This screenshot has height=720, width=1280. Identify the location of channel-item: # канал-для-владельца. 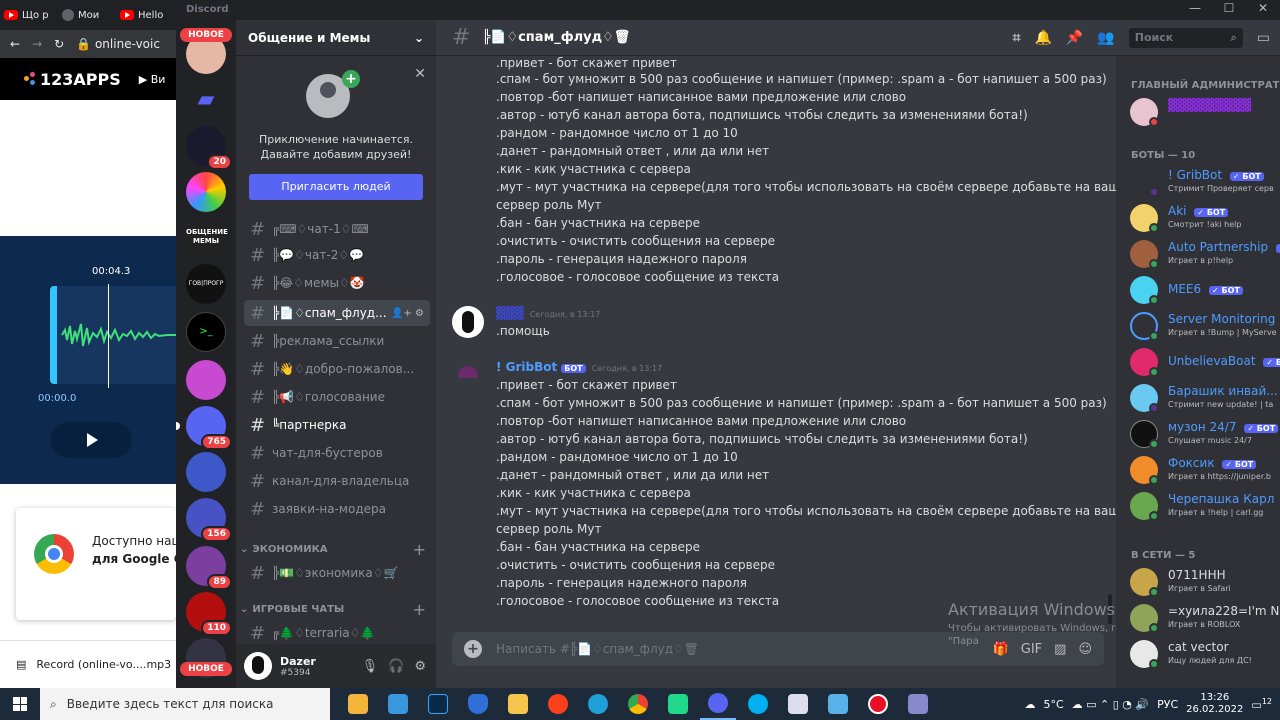
(337, 481).